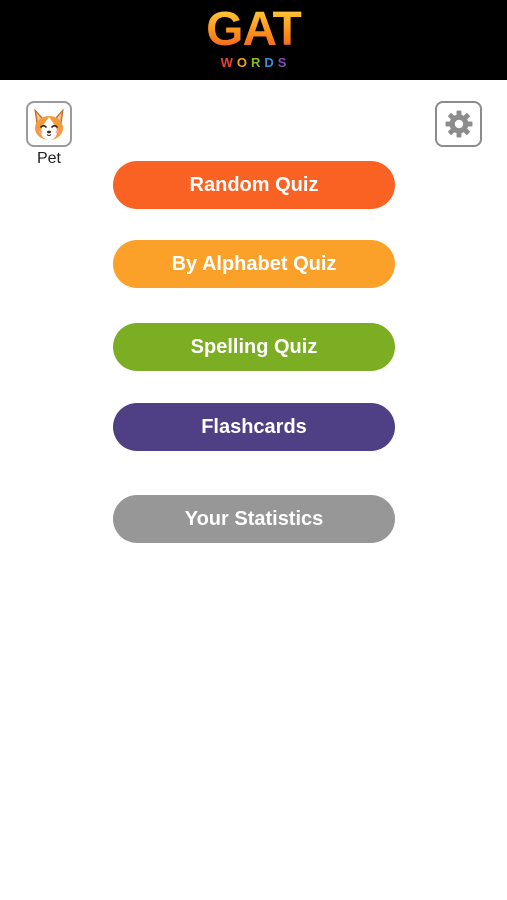 This screenshot has height=900, width=507. What do you see at coordinates (253, 30) in the screenshot?
I see `logo-title: GAT` at bounding box center [253, 30].